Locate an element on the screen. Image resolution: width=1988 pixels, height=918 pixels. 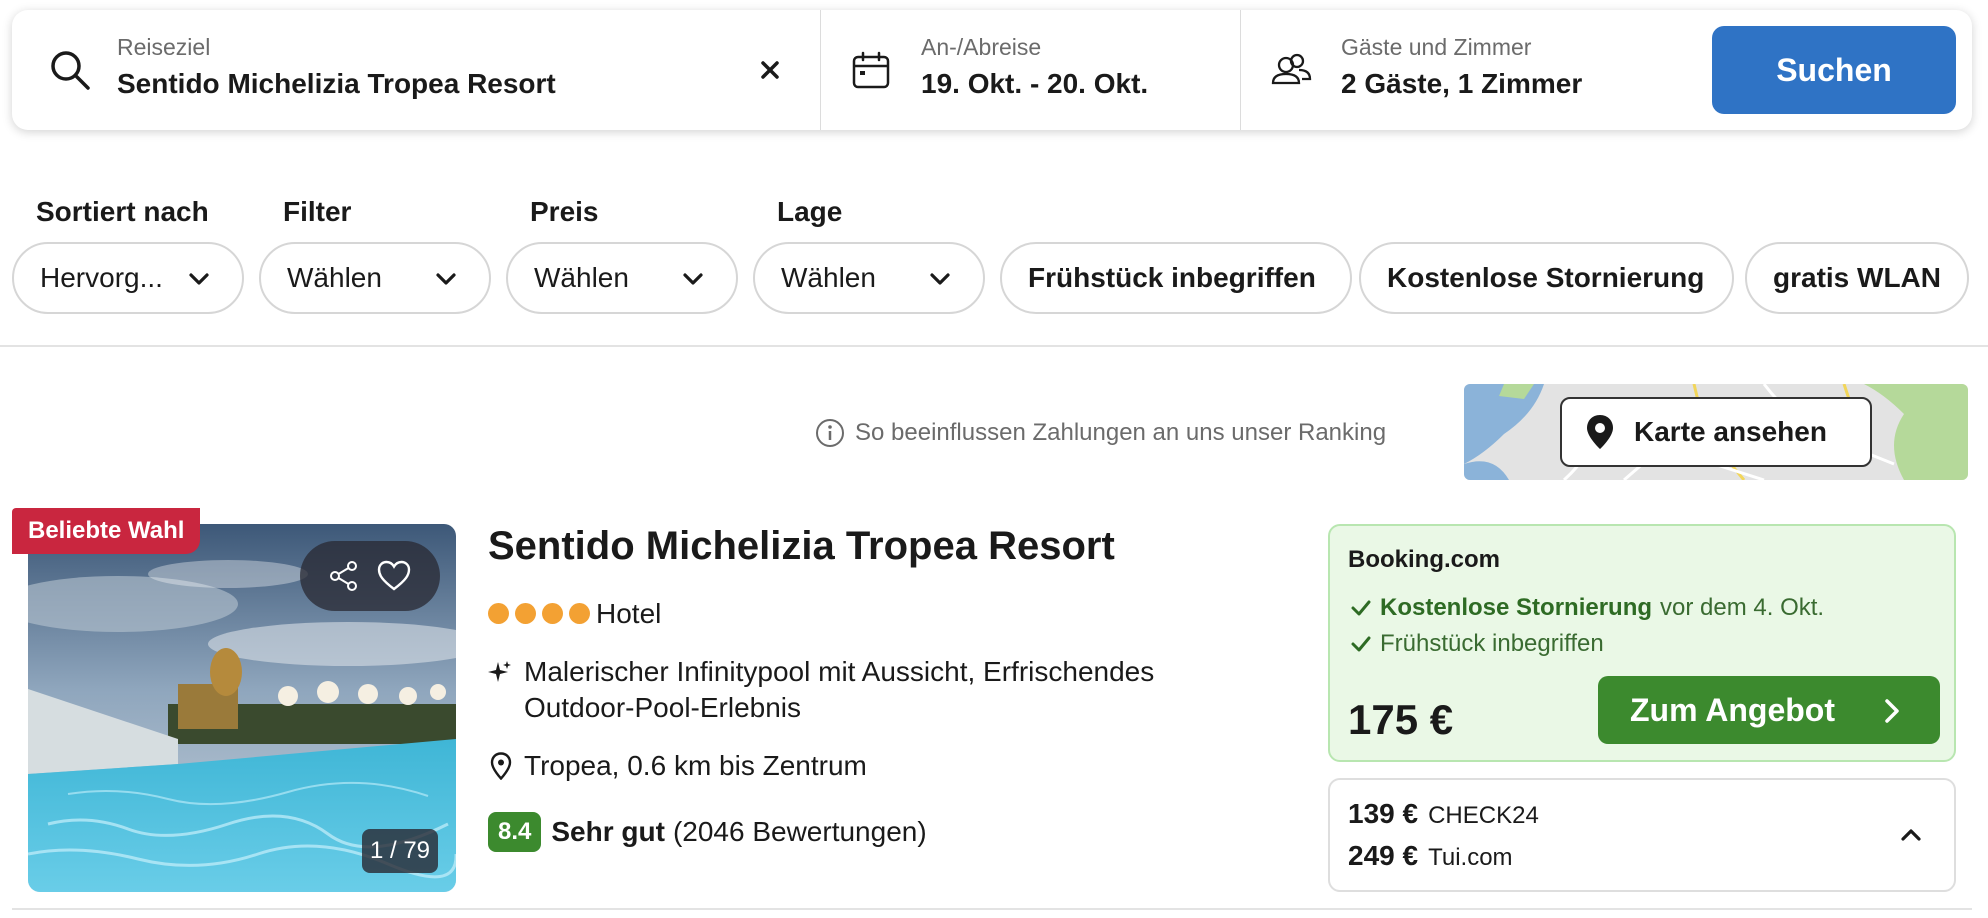
location-dropdown: Wählen is located at coordinates (869, 278).